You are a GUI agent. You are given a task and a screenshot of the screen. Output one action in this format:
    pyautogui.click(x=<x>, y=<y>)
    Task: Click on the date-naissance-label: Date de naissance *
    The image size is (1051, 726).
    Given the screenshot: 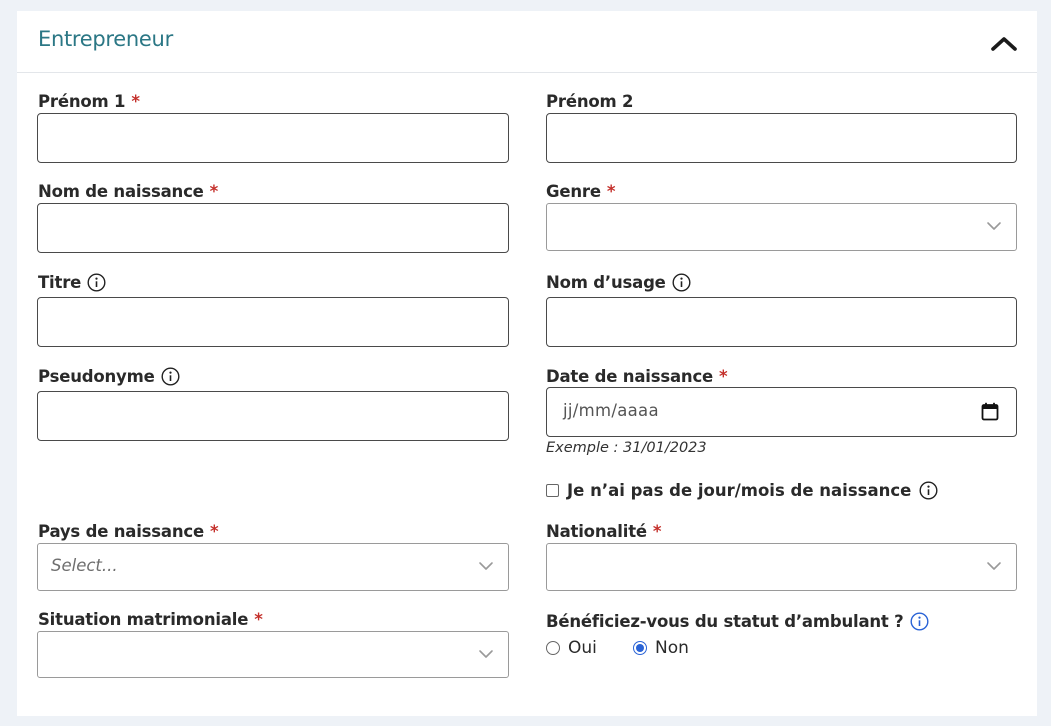 What is the action you would take?
    pyautogui.click(x=637, y=376)
    